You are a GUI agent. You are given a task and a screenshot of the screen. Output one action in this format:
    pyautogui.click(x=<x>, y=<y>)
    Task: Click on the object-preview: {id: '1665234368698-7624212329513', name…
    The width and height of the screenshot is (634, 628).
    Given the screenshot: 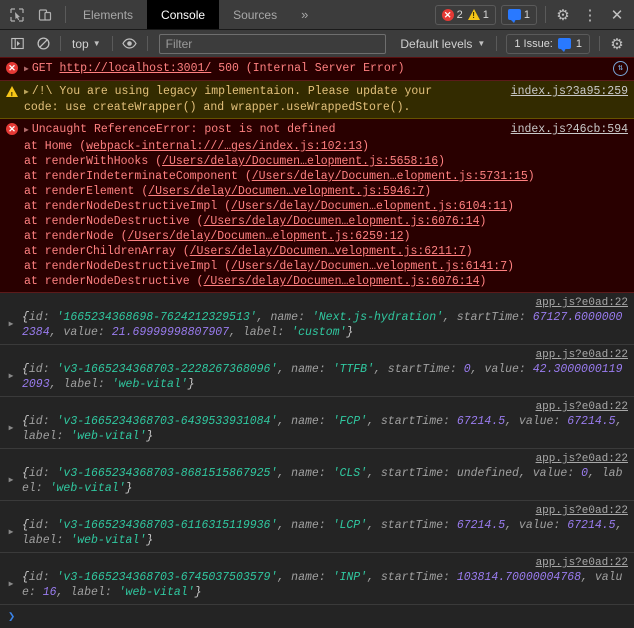 What is the action you would take?
    pyautogui.click(x=322, y=325)
    